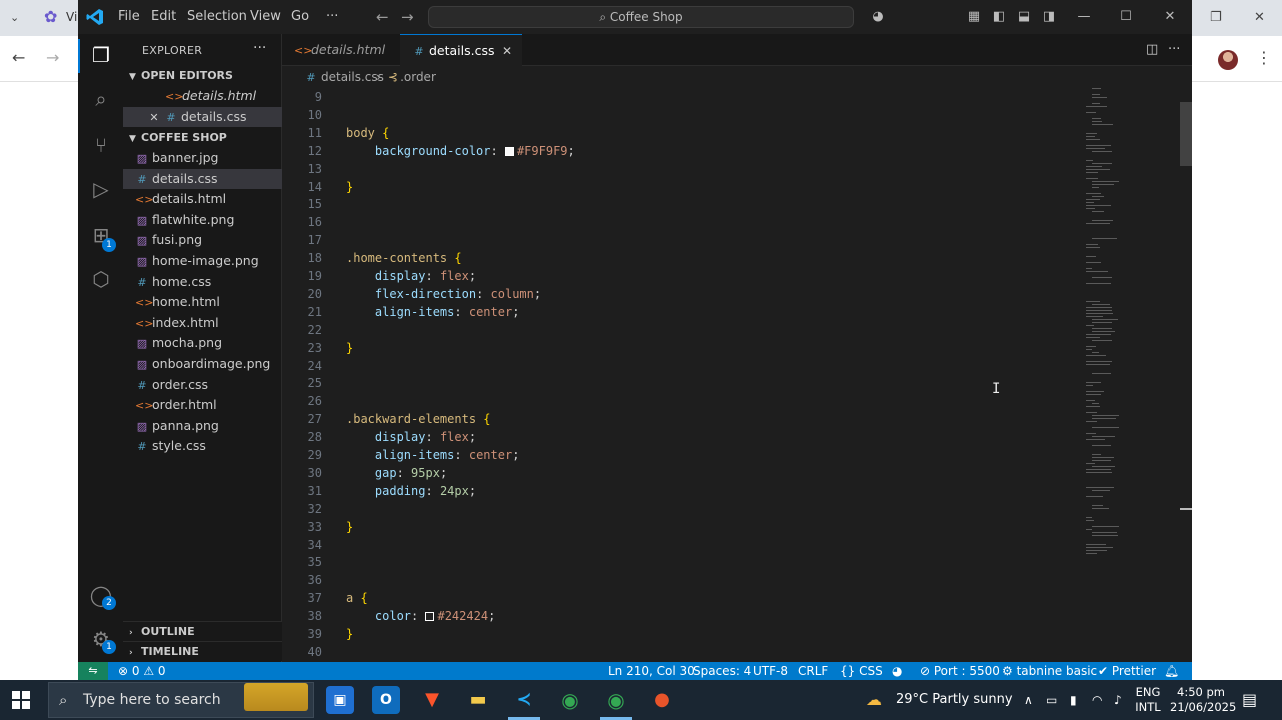 The image size is (1282, 720). I want to click on code-line: flex-direction: column;, so click(443, 294).